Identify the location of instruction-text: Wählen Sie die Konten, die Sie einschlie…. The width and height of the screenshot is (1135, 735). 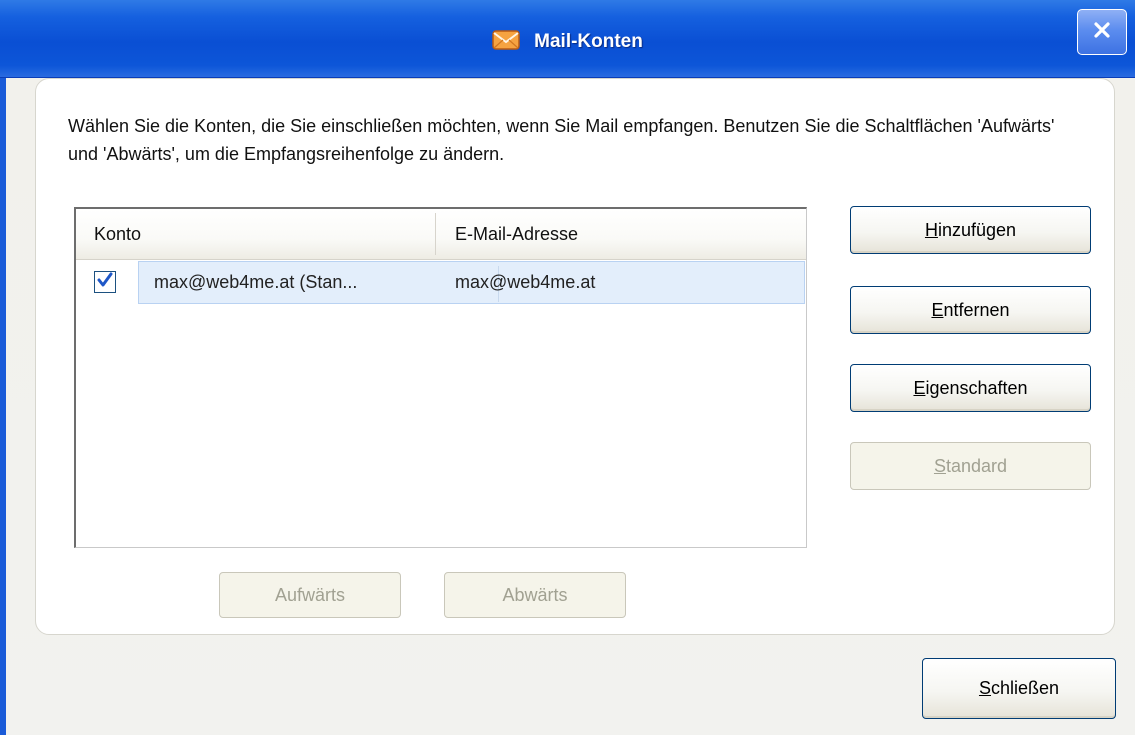
(561, 140).